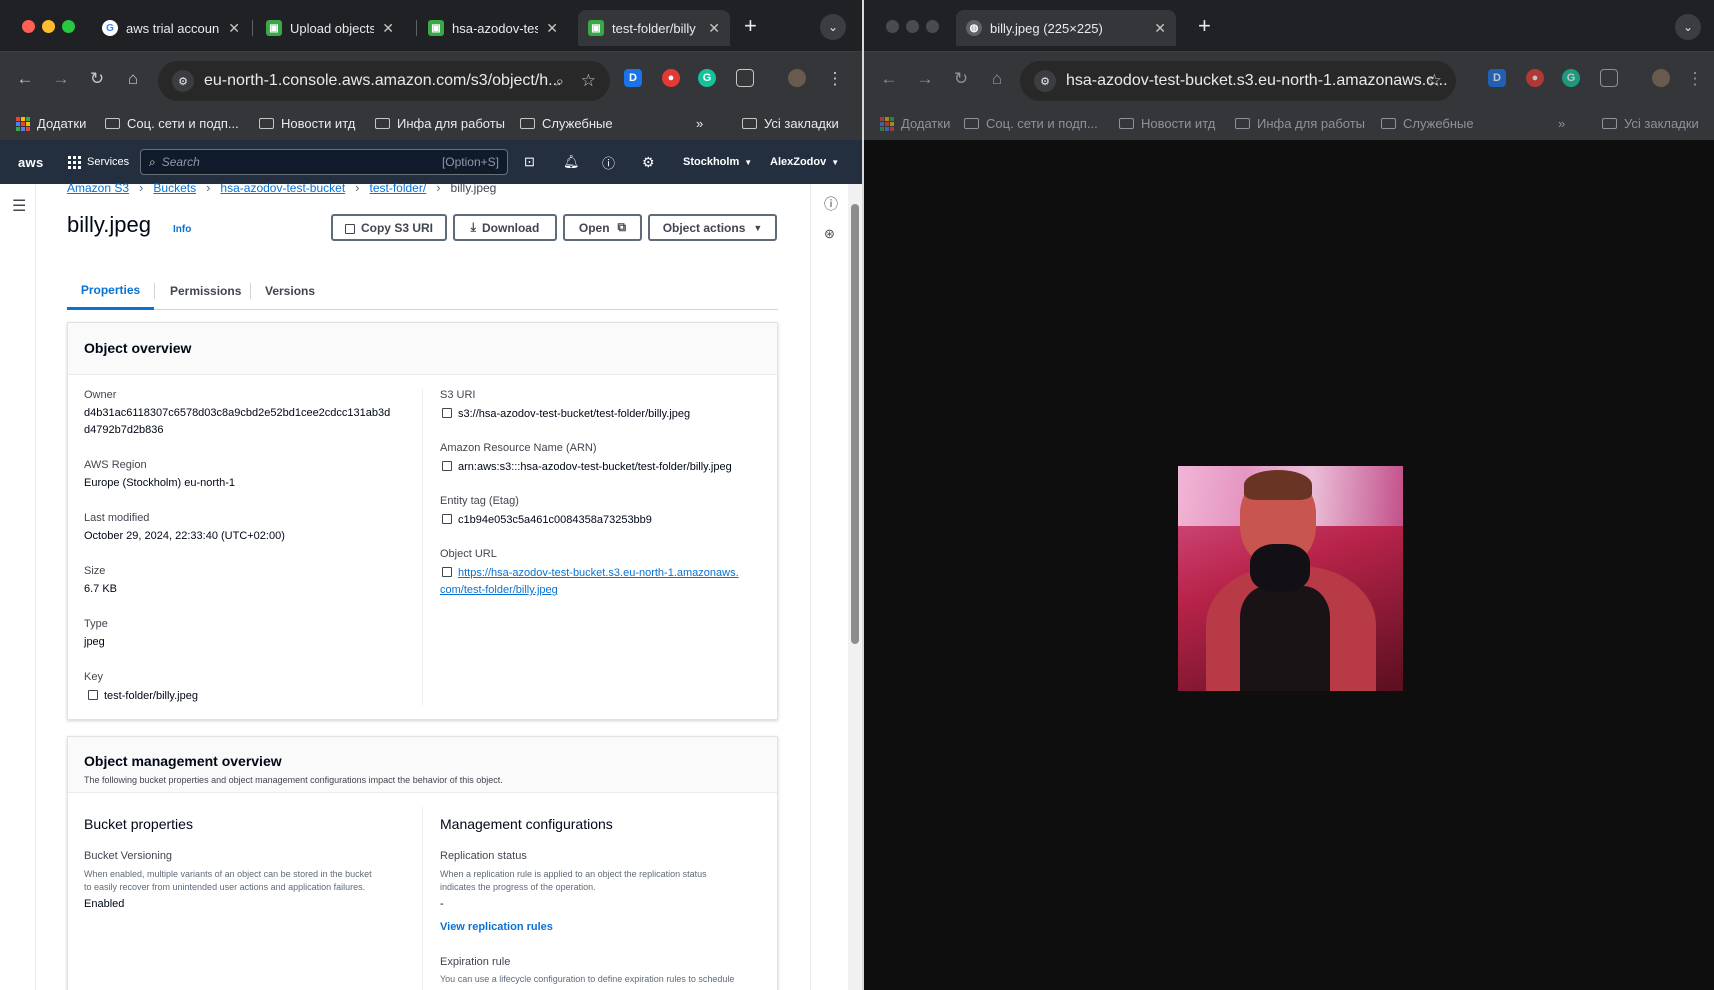 This screenshot has width=1714, height=990. What do you see at coordinates (829, 234) in the screenshot?
I see `feedback-icon: ⊛` at bounding box center [829, 234].